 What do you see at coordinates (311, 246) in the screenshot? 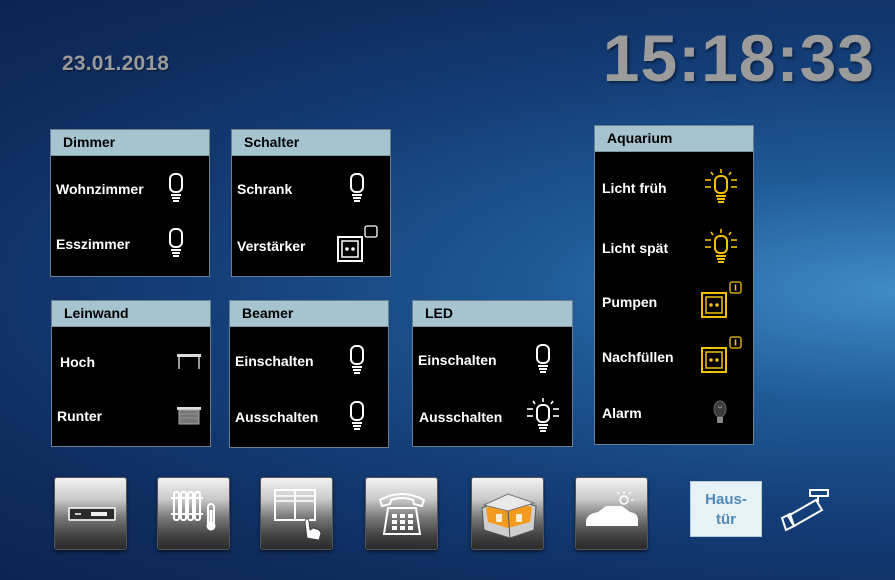
I see `schalter-row-verstaerker: Verstärker` at bounding box center [311, 246].